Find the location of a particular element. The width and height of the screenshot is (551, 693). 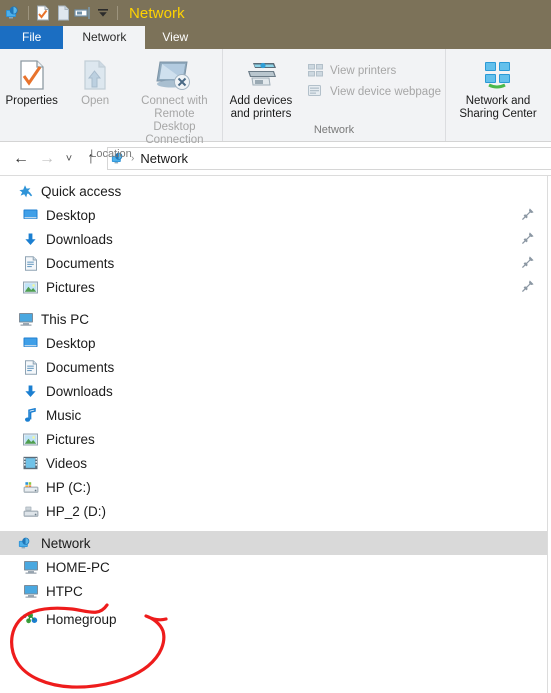

open-label: Open is located at coordinates (95, 101).